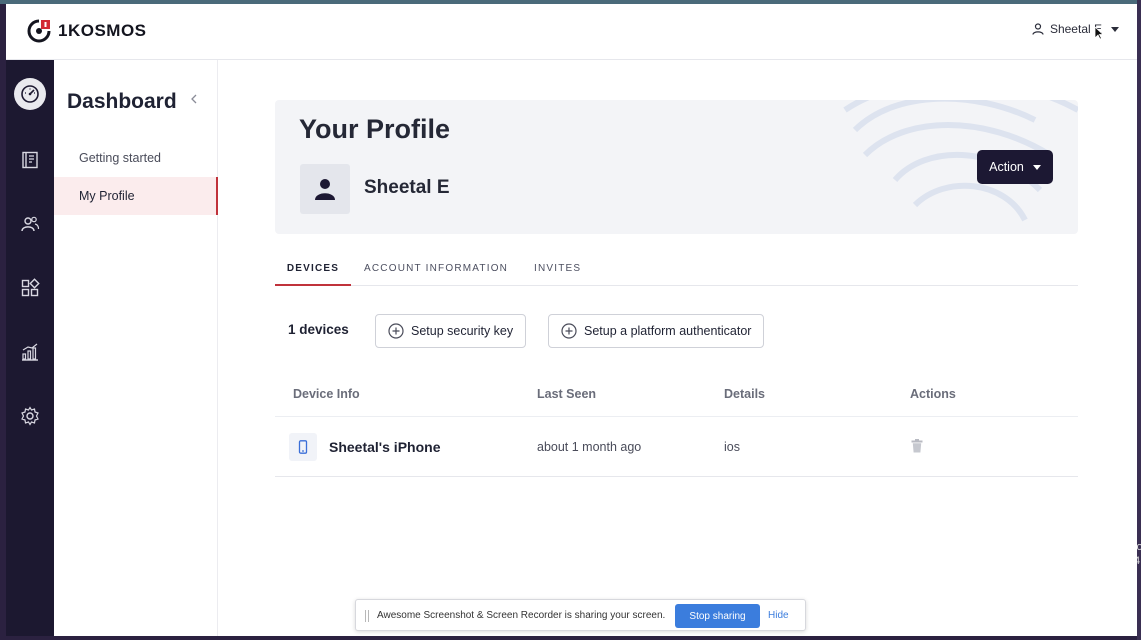 This screenshot has height=640, width=1141. I want to click on table-row: Sheetal's iPhone about 1 month ago ios, so click(676, 447).